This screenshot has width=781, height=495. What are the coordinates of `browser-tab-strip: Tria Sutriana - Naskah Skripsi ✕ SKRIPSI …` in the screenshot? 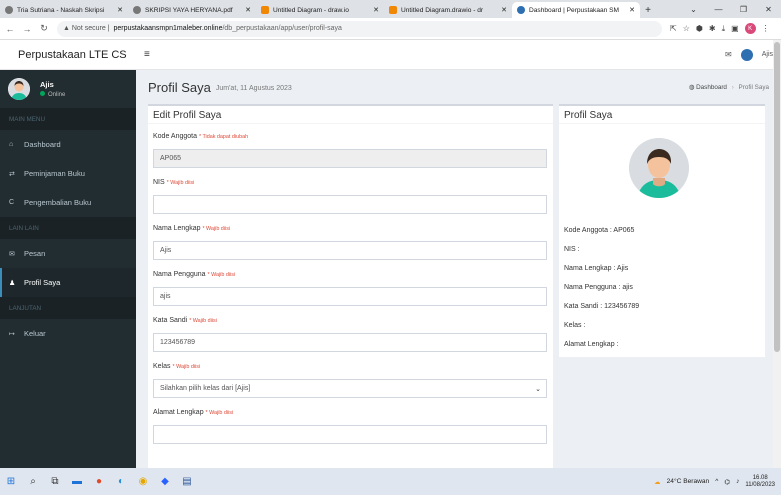 It's located at (390, 9).